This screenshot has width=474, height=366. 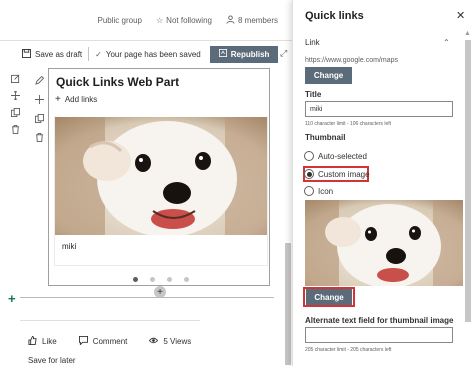 I want to click on close-icon: ✕, so click(x=460, y=15).